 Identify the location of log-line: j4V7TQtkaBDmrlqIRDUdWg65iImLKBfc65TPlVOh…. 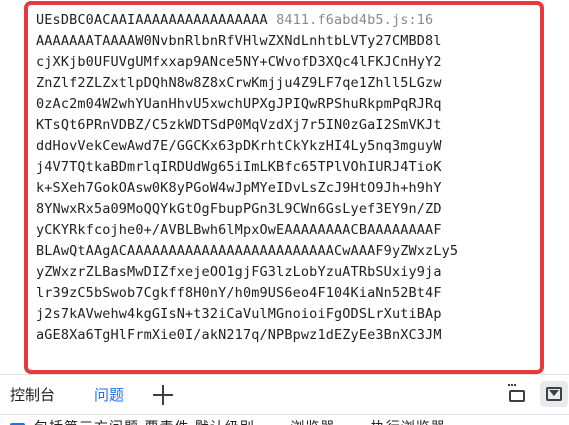
(239, 167).